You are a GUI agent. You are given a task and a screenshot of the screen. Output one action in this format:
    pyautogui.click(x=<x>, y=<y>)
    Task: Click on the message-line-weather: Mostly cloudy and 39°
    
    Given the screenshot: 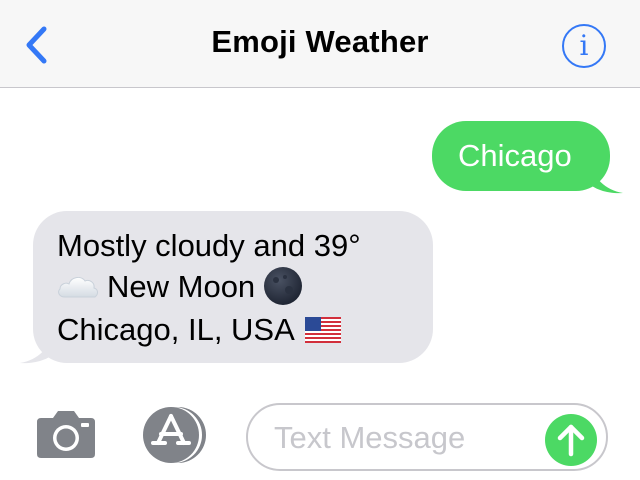 What is the action you would take?
    pyautogui.click(x=209, y=245)
    